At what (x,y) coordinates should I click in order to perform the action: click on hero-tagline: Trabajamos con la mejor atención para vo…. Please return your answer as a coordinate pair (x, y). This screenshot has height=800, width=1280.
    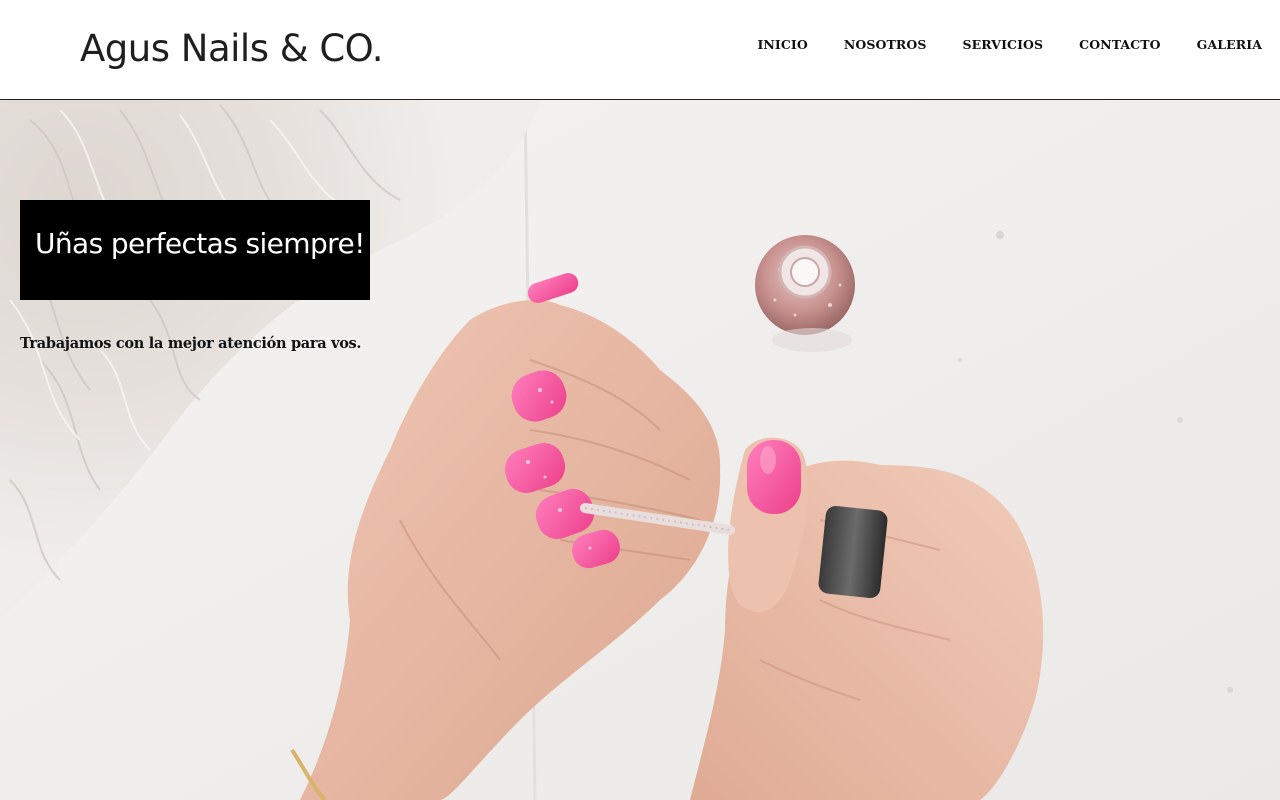
    Looking at the image, I should click on (191, 343).